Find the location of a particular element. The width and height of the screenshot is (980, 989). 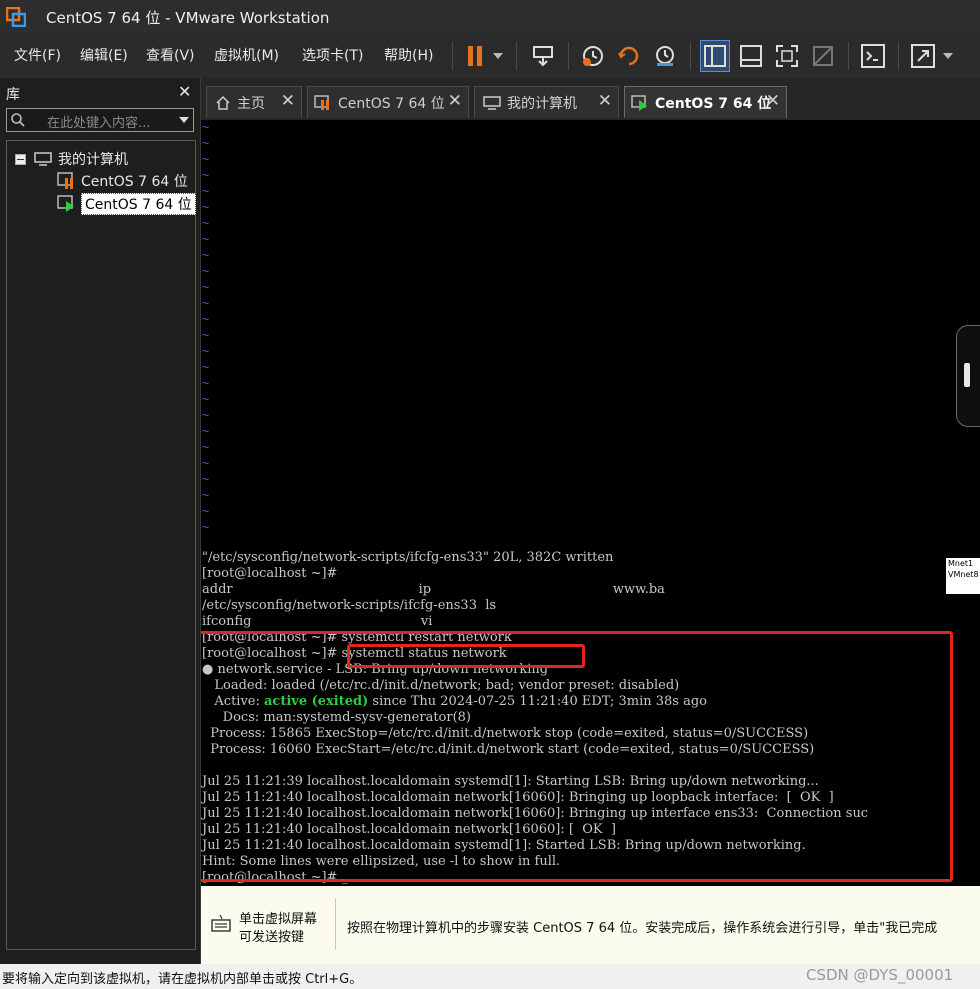

show-library-button is located at coordinates (715, 56).